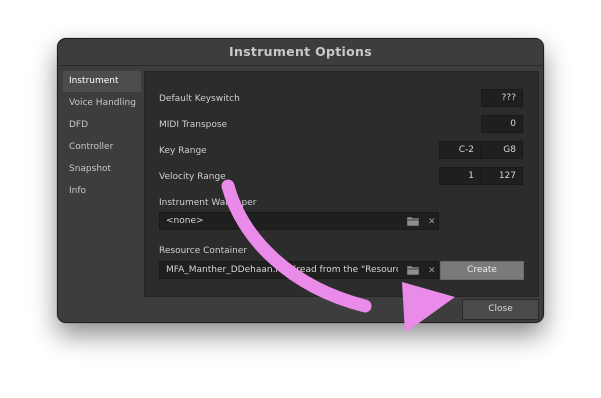  I want to click on default-keyswitch-label: Default Keyswitch, so click(199, 99).